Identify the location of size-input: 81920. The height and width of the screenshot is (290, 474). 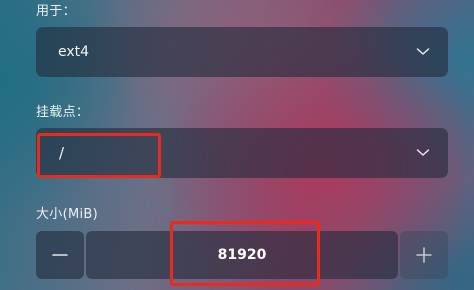
(242, 255).